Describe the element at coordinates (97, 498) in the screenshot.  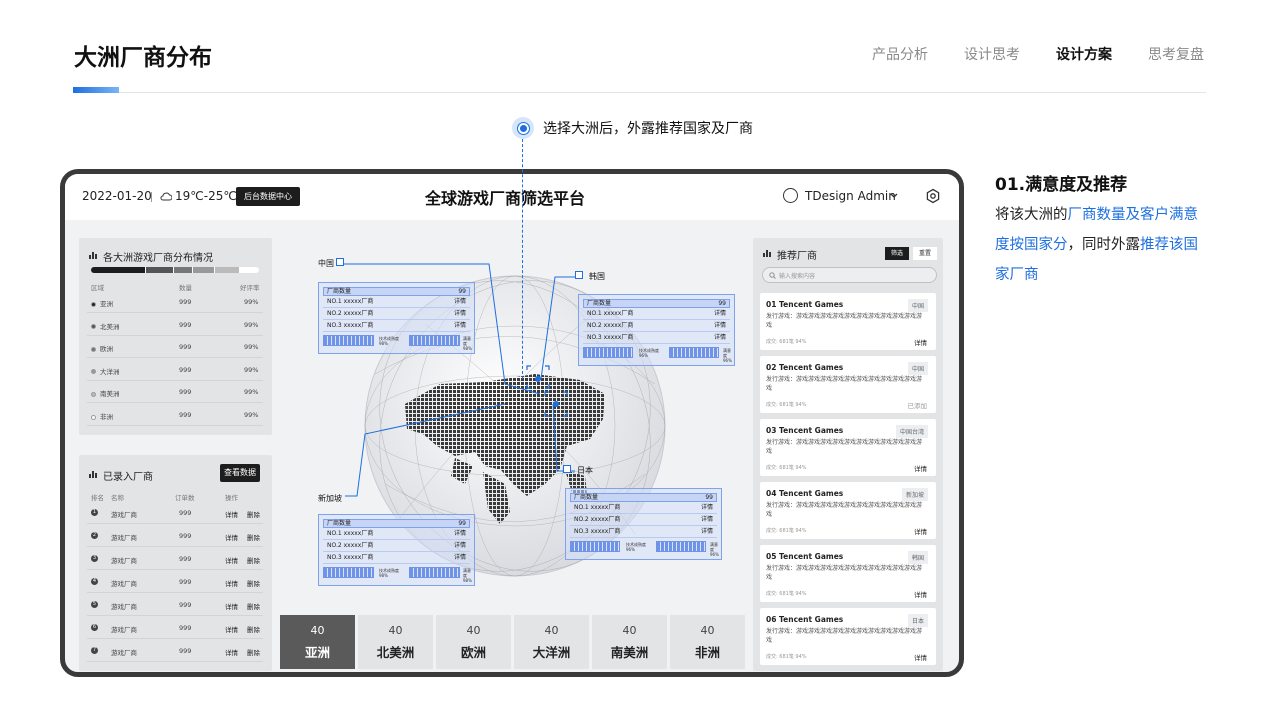
I see `col-rank: 排名` at that location.